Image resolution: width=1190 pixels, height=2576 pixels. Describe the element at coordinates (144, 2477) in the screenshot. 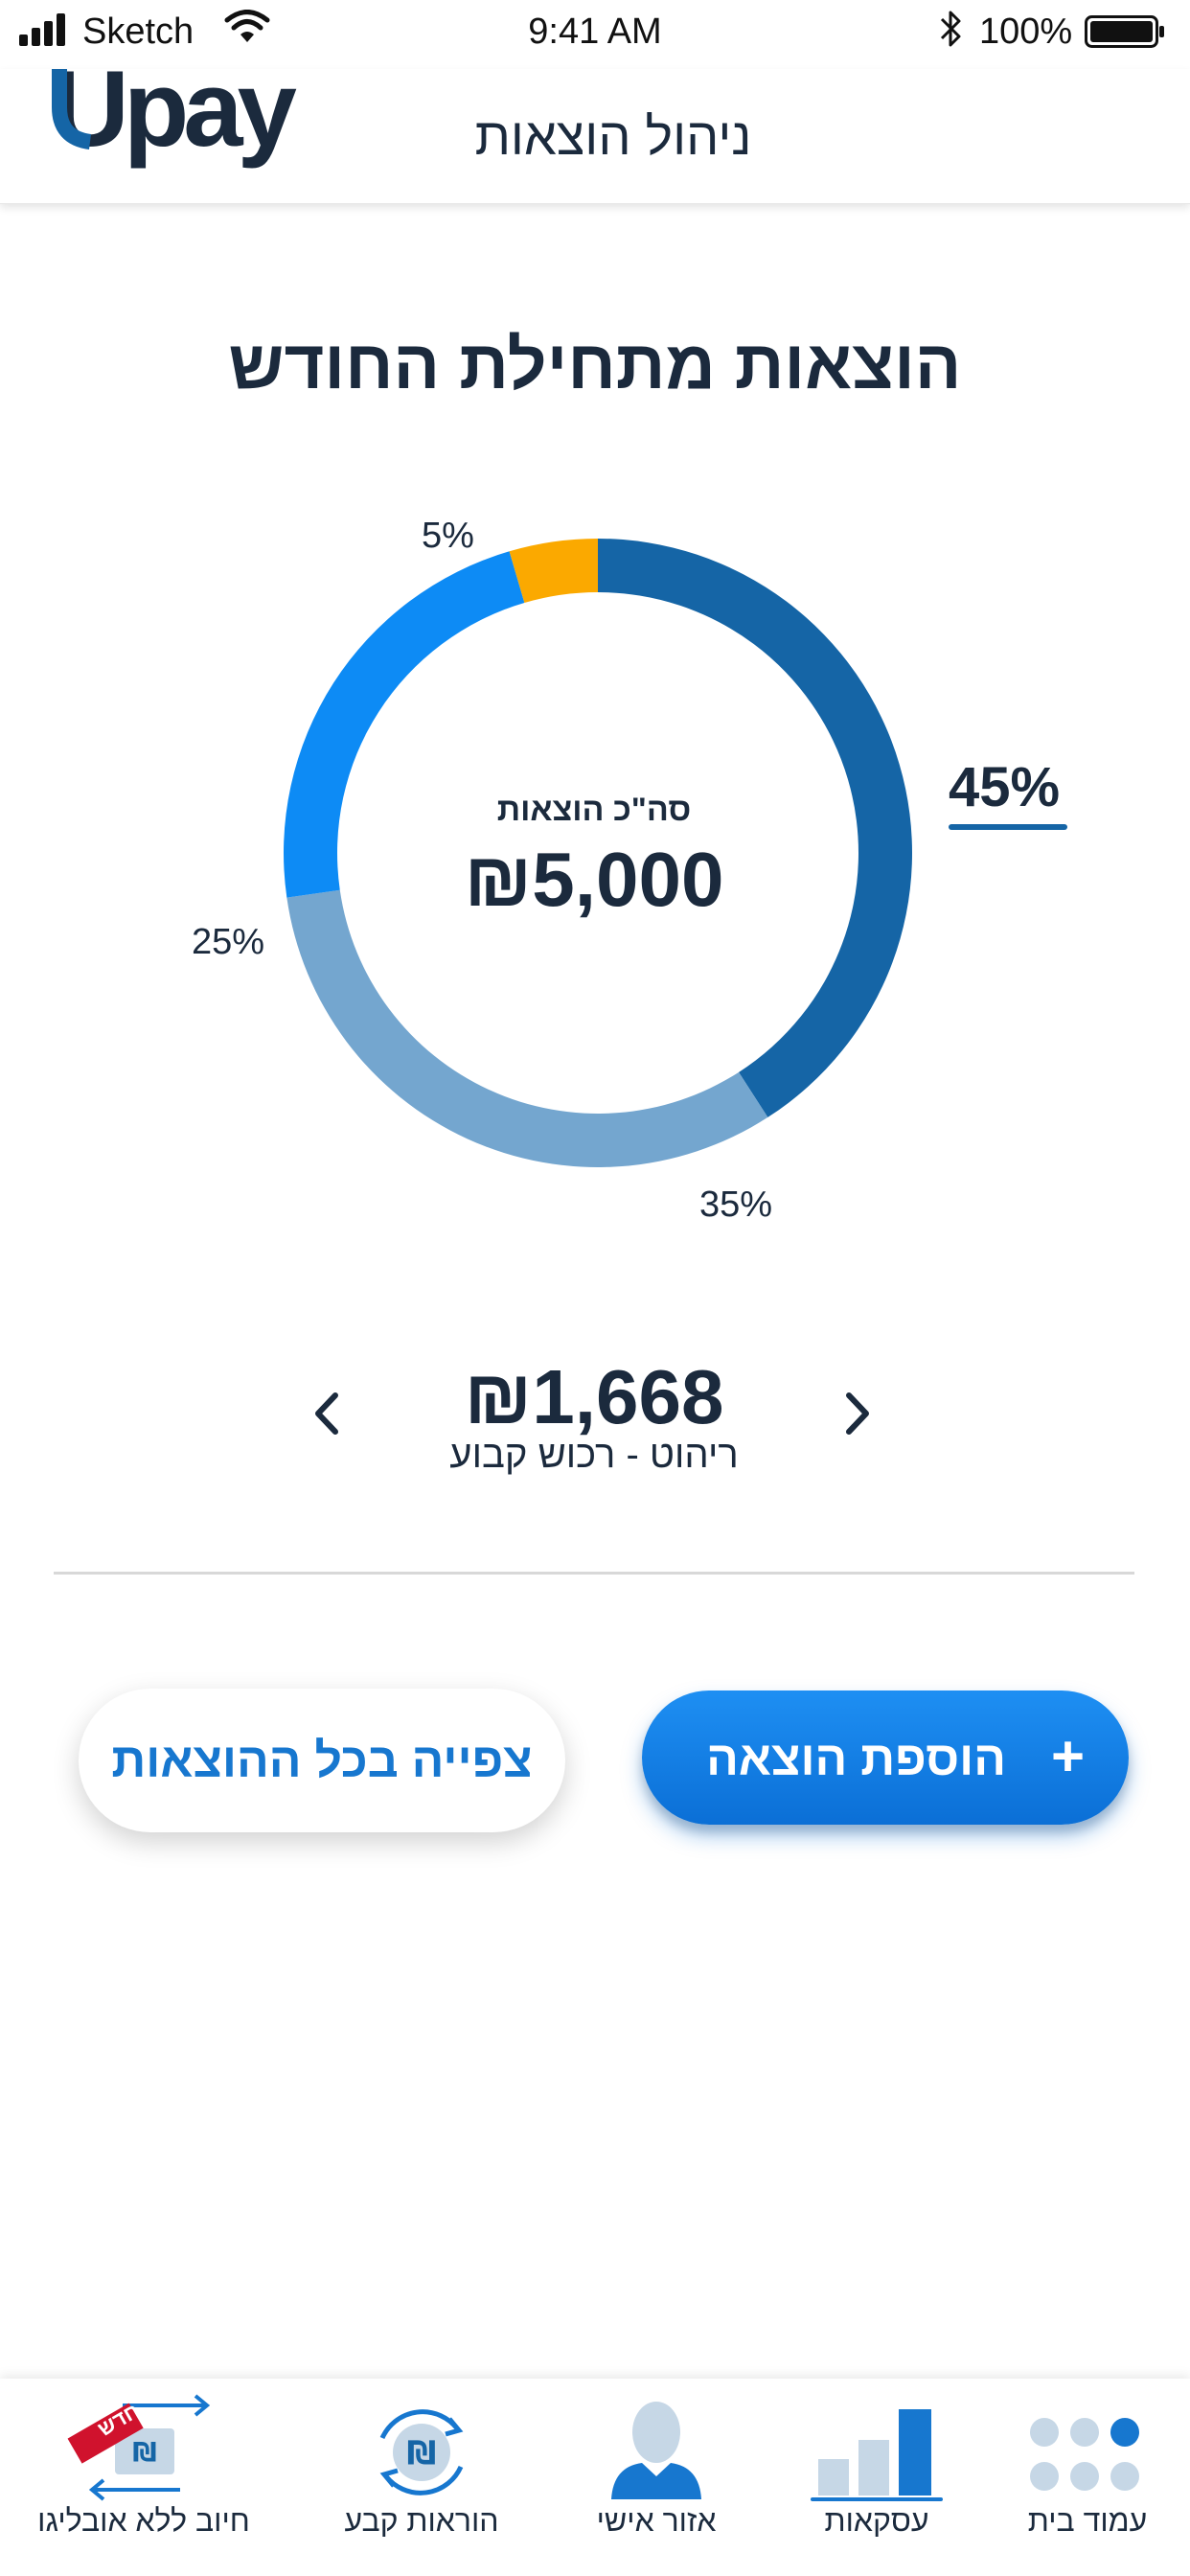

I see `tab-charge-no-obligo: ₪ חדש חיוב ללא אובליגו` at that location.